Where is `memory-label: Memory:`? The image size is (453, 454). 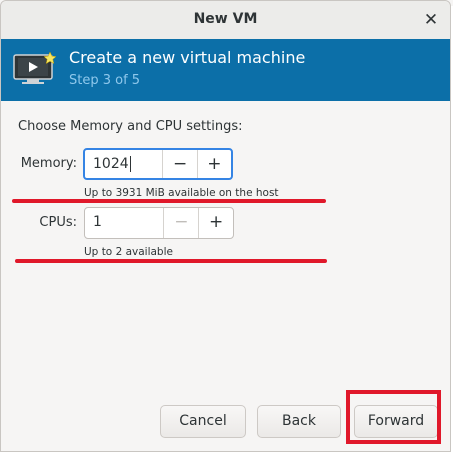 memory-label: Memory: is located at coordinates (48, 163).